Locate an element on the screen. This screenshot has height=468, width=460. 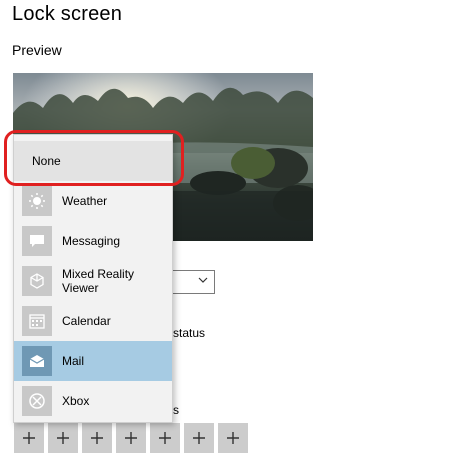
menu-item-label: Mixed Reality Viewer is located at coordinates (98, 281).